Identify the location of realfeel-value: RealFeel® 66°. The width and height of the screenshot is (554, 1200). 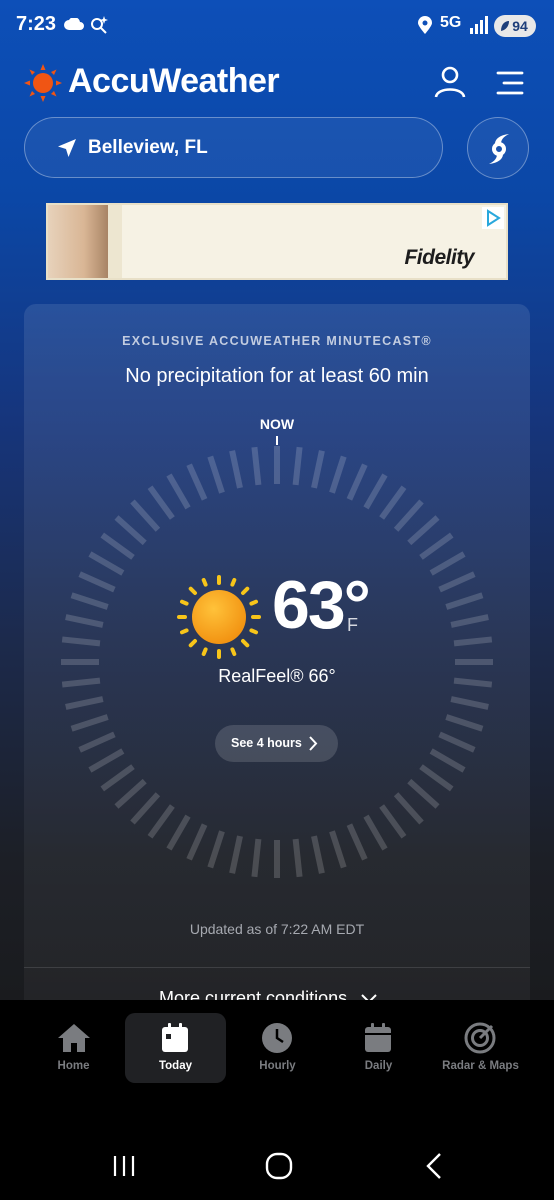
(277, 676).